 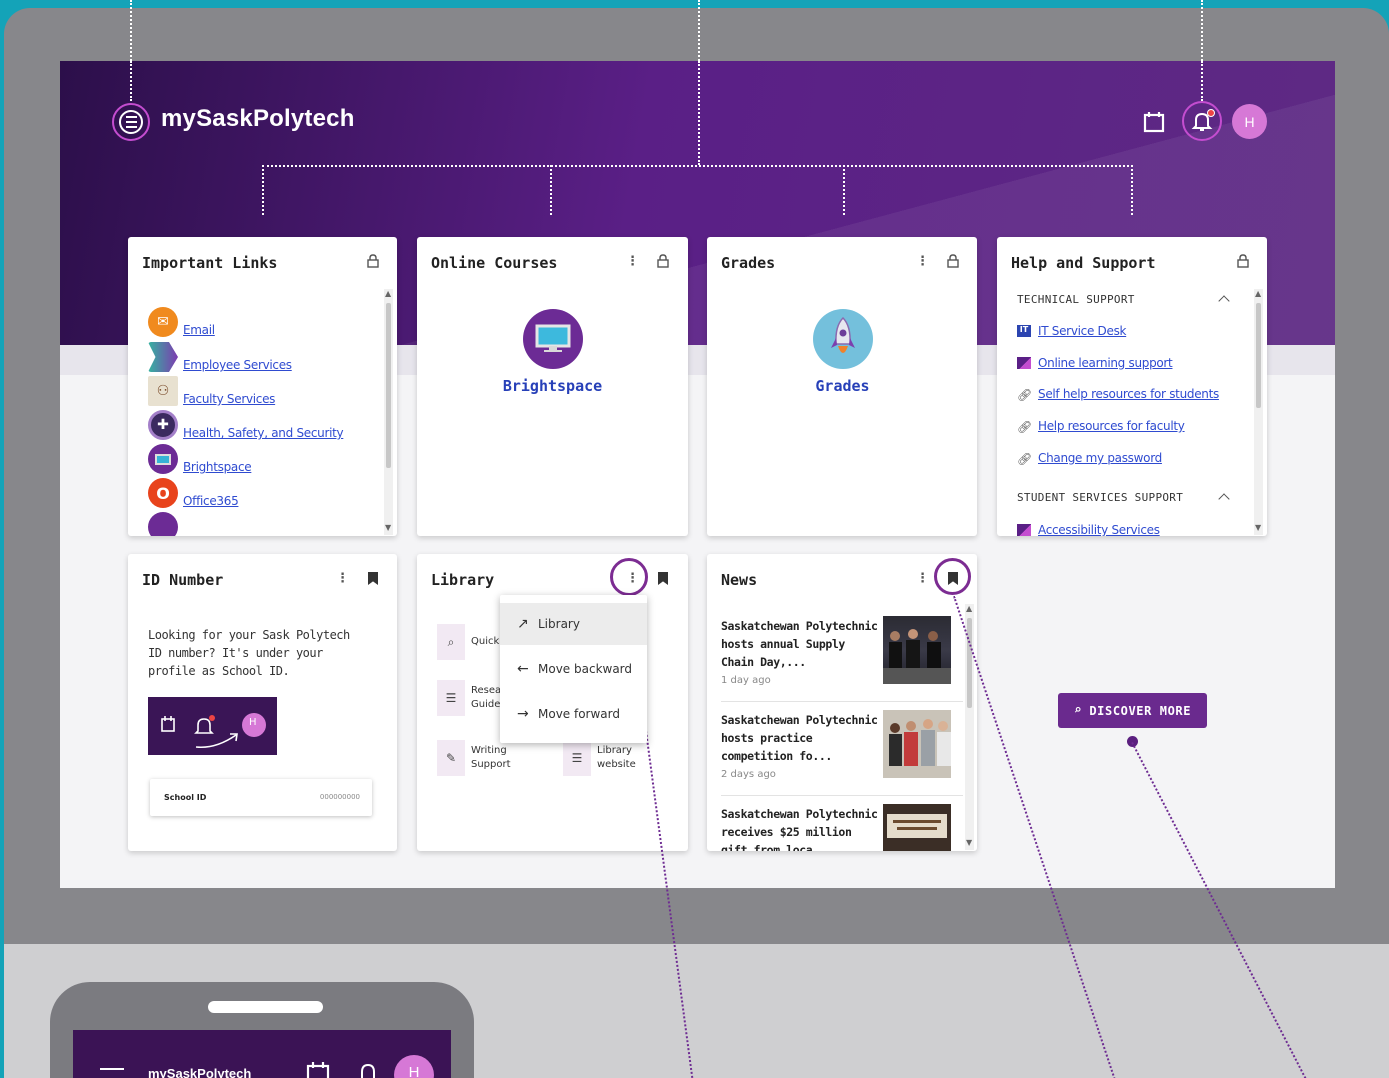 What do you see at coordinates (842, 386) in the screenshot?
I see `app-label: Grades` at bounding box center [842, 386].